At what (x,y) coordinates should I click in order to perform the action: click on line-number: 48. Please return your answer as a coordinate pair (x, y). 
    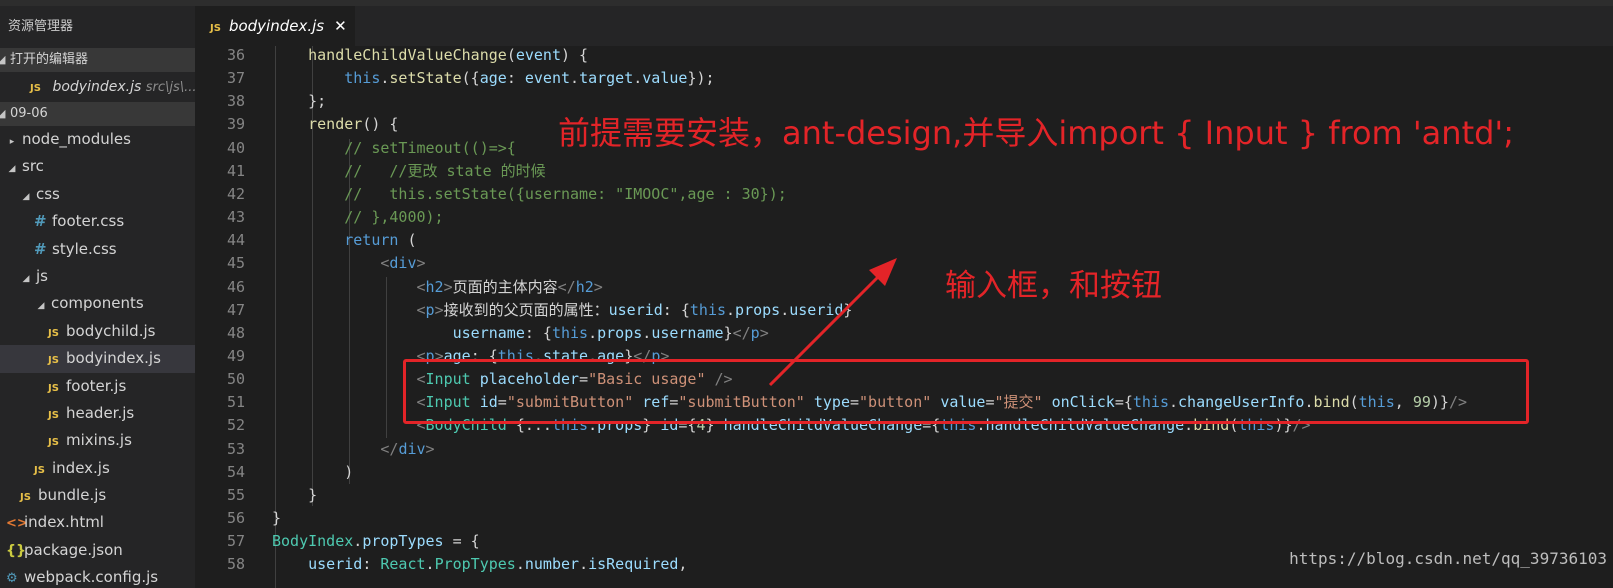
    Looking at the image, I should click on (235, 332).